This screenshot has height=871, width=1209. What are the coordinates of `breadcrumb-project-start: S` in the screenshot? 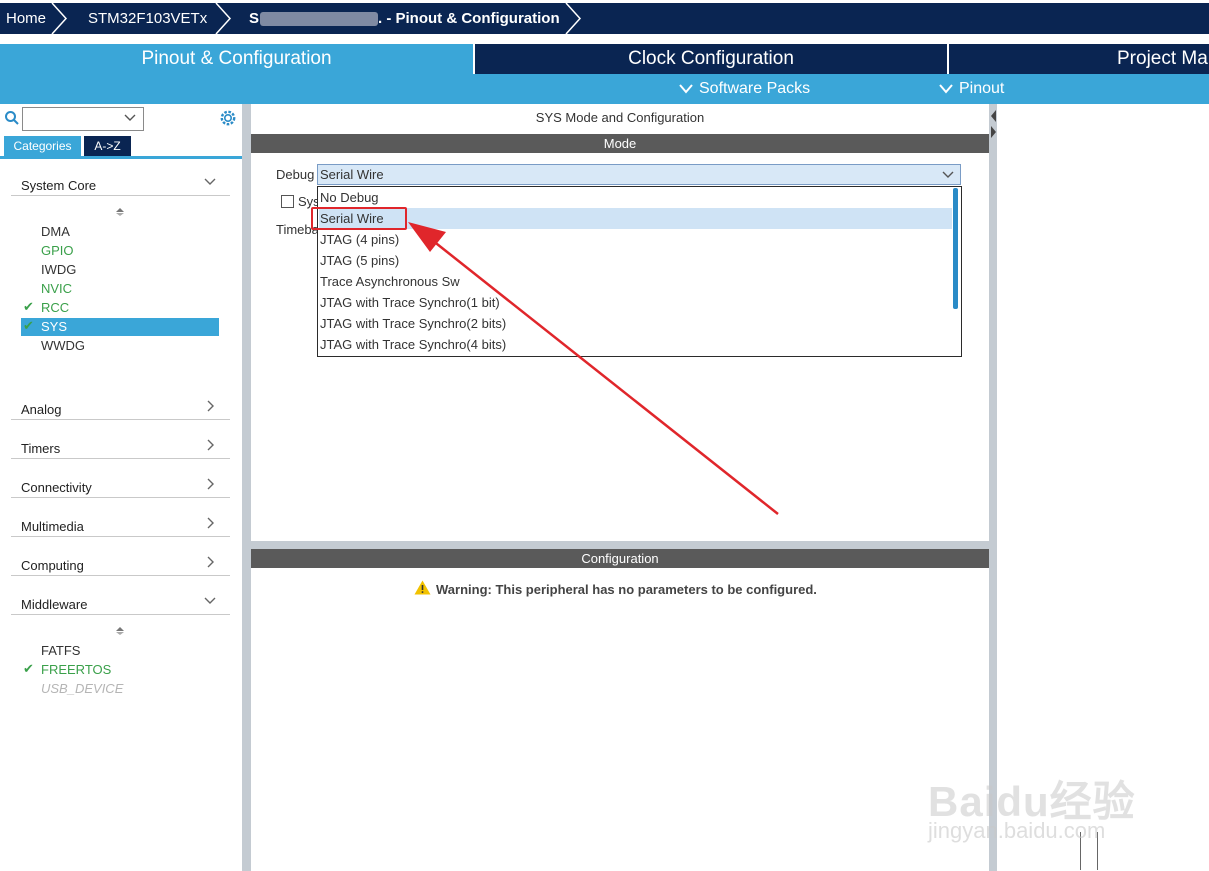 It's located at (254, 18).